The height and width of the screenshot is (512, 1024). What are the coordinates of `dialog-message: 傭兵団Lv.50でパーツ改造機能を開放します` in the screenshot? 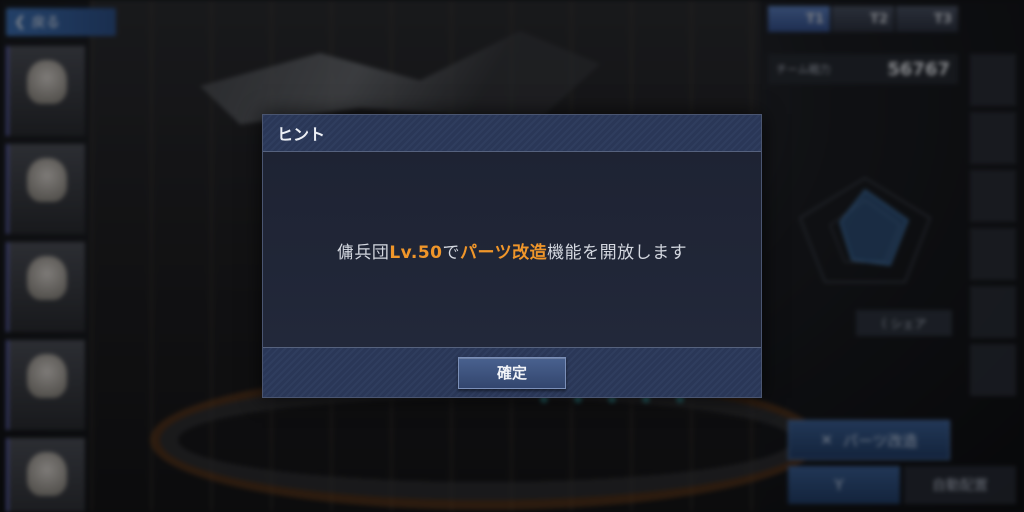 It's located at (512, 250).